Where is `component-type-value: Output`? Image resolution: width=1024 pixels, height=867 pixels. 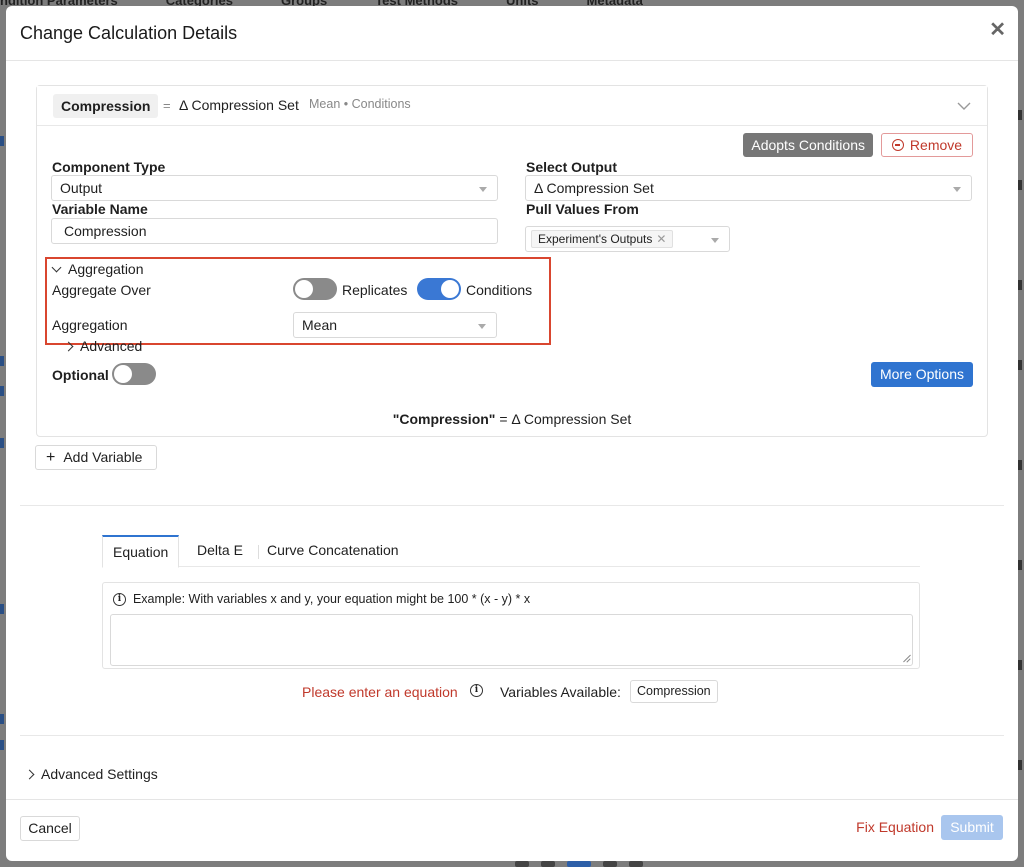 component-type-value: Output is located at coordinates (81, 188).